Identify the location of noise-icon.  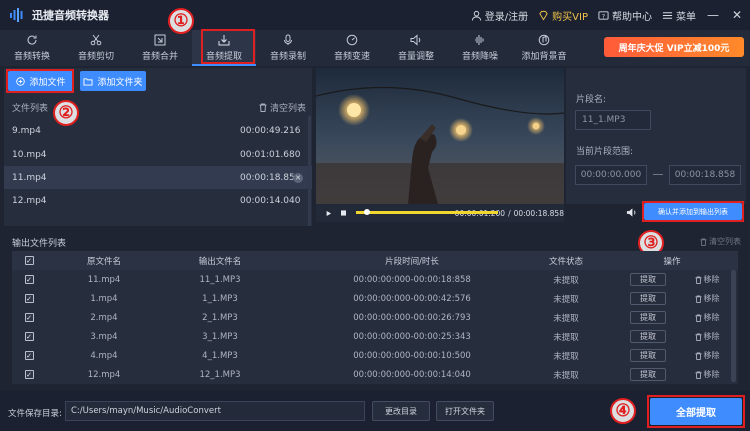
(479, 40).